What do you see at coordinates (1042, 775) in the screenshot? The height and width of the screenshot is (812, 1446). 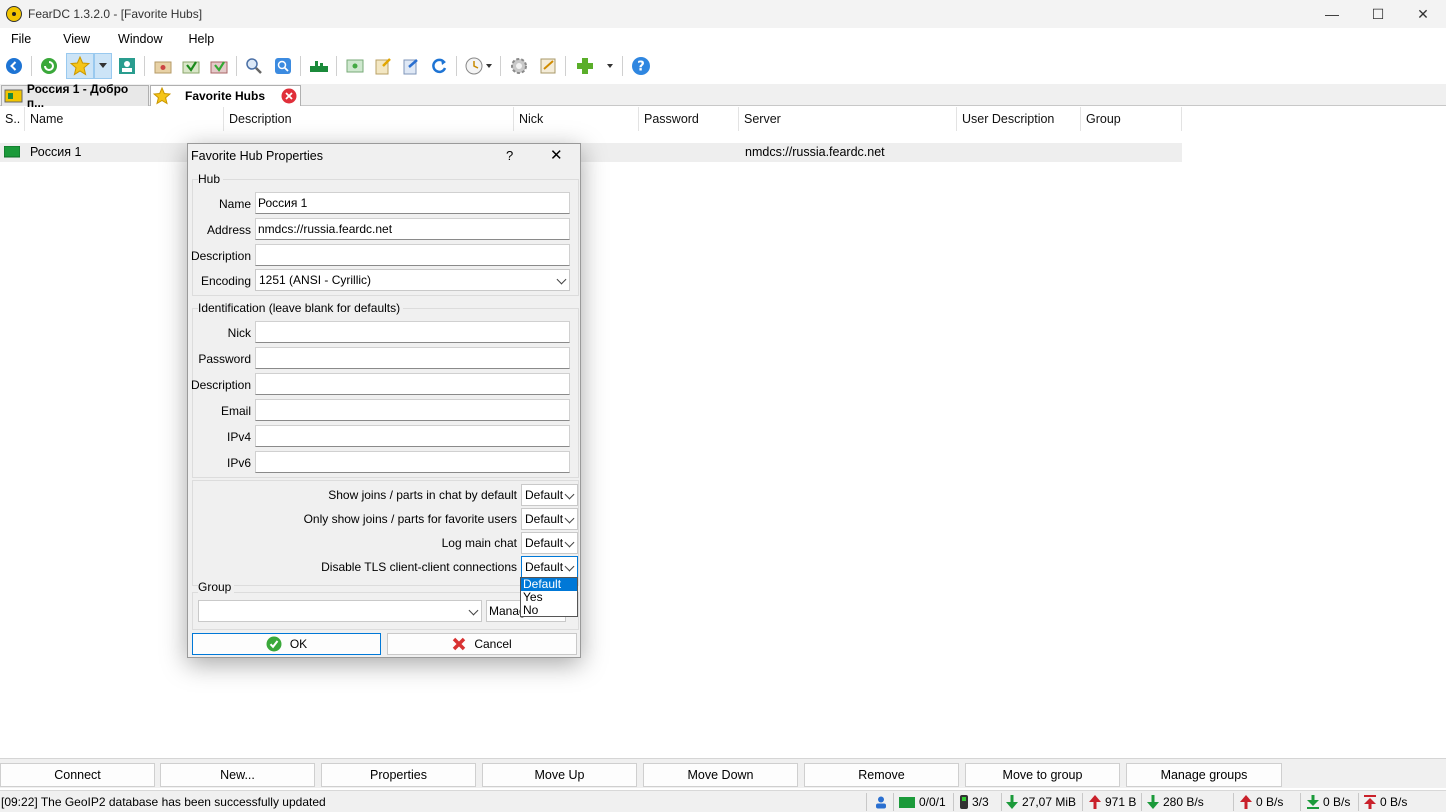 I see `move-to-group-button: Move to group` at bounding box center [1042, 775].